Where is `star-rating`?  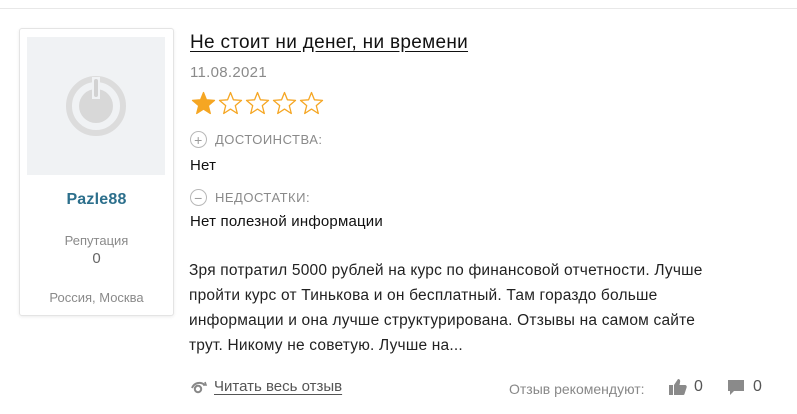 star-rating is located at coordinates (257, 103).